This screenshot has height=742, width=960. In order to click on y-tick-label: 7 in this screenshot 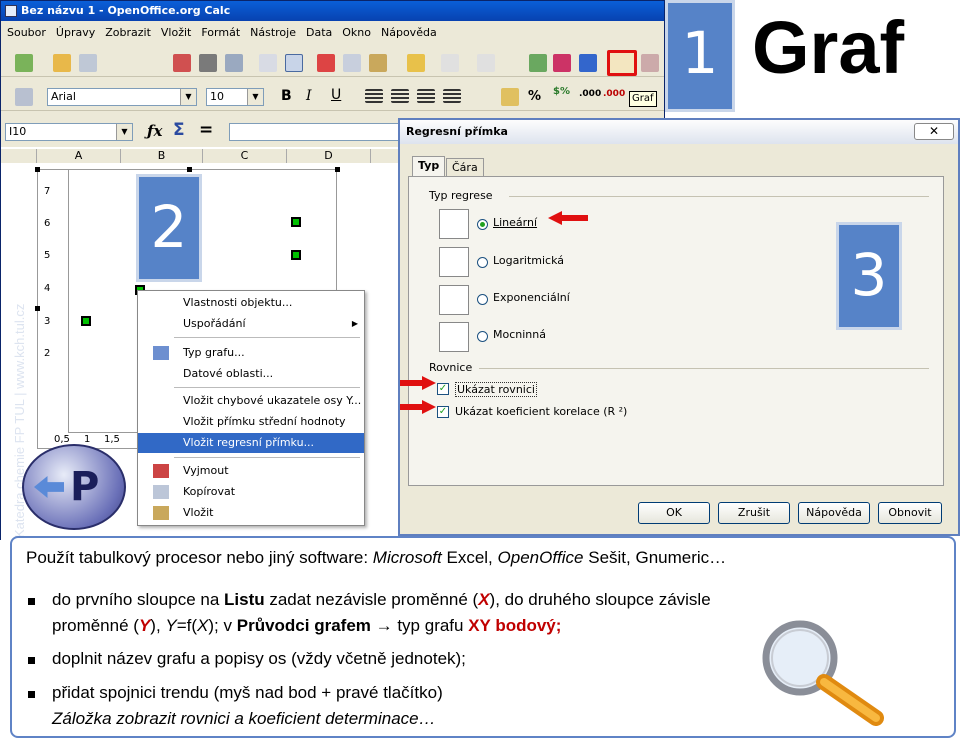, I will do `click(47, 191)`.